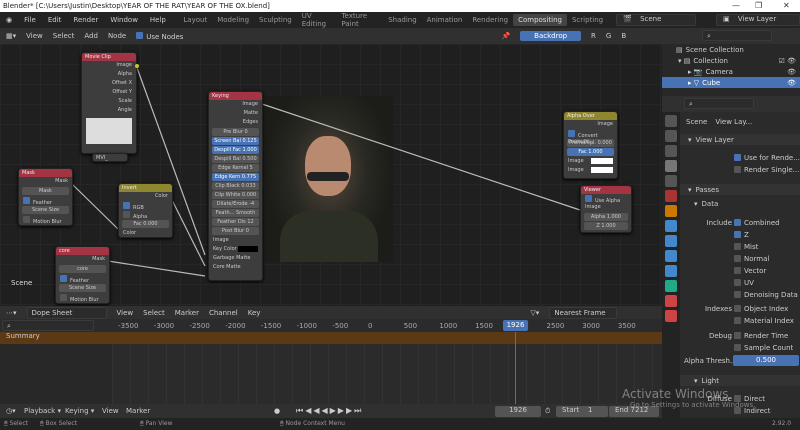 This screenshot has width=800, height=430. I want to click on menu-key: Key, so click(254, 313).